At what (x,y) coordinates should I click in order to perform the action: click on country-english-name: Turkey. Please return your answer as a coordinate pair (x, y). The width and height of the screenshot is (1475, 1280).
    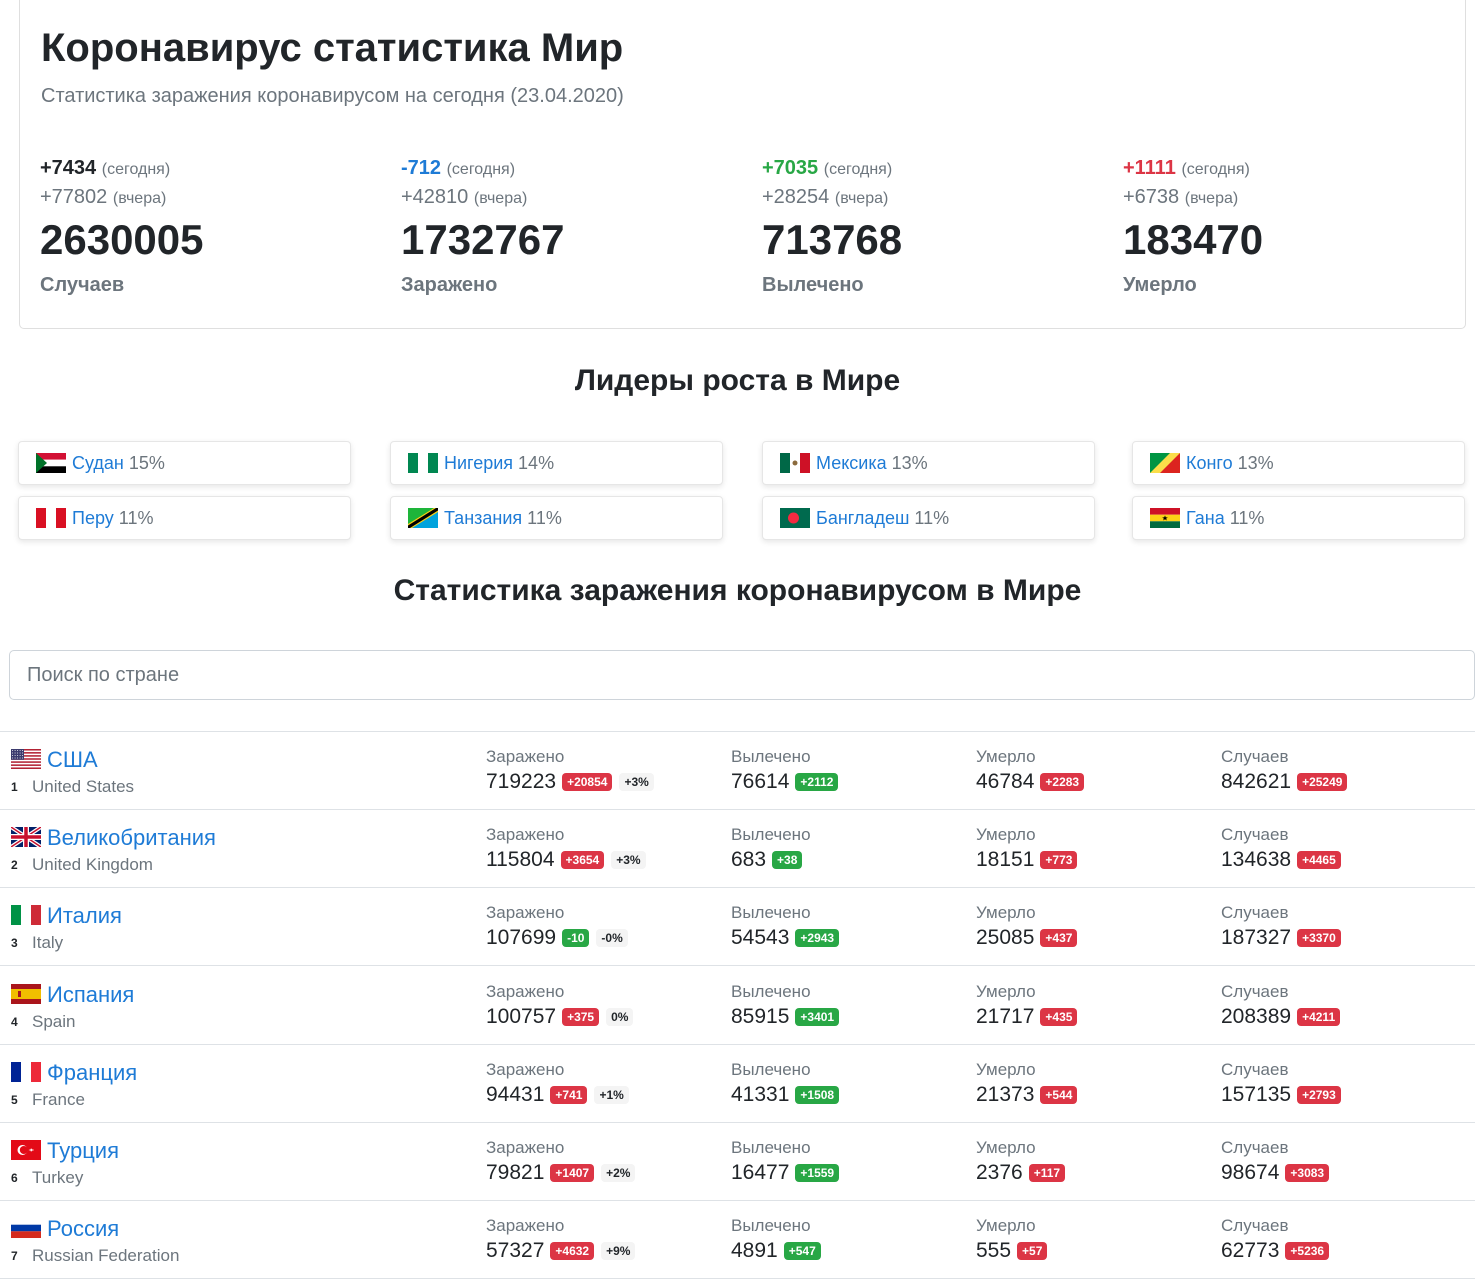
    Looking at the image, I should click on (58, 1177).